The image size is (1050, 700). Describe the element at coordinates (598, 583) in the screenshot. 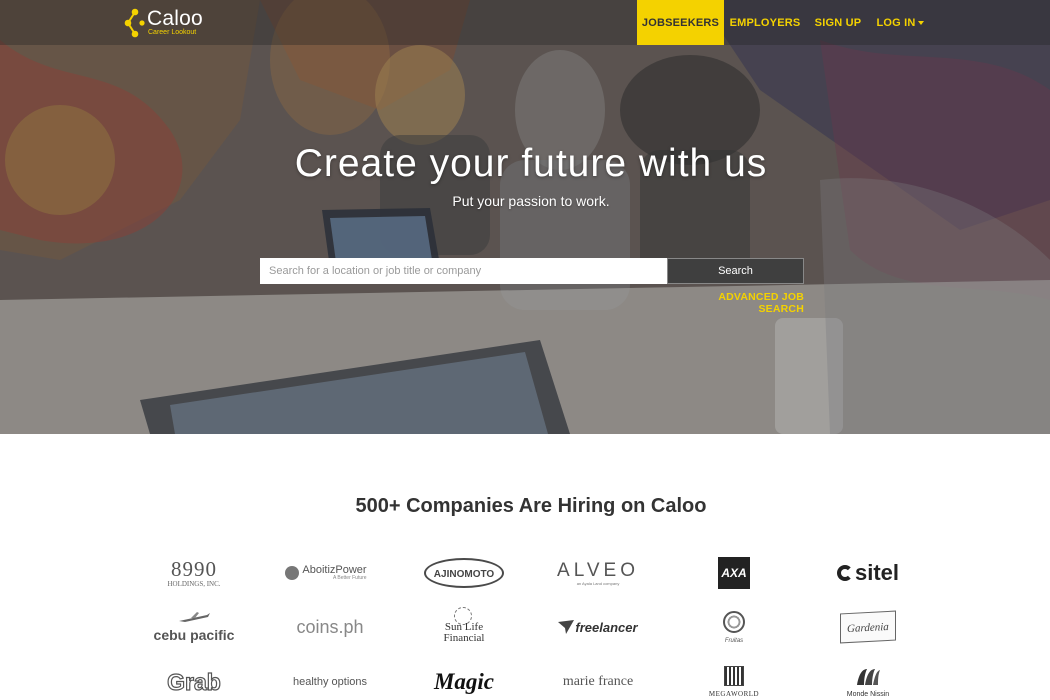

I see `company-alveo-sub: an Ayala Land company` at that location.